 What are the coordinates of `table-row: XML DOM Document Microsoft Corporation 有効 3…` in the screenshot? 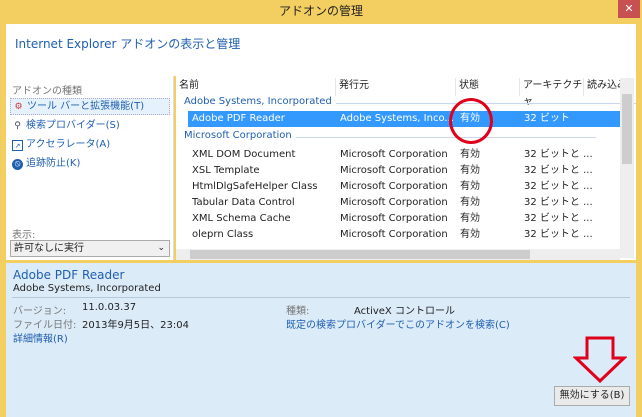 It's located at (404, 155).